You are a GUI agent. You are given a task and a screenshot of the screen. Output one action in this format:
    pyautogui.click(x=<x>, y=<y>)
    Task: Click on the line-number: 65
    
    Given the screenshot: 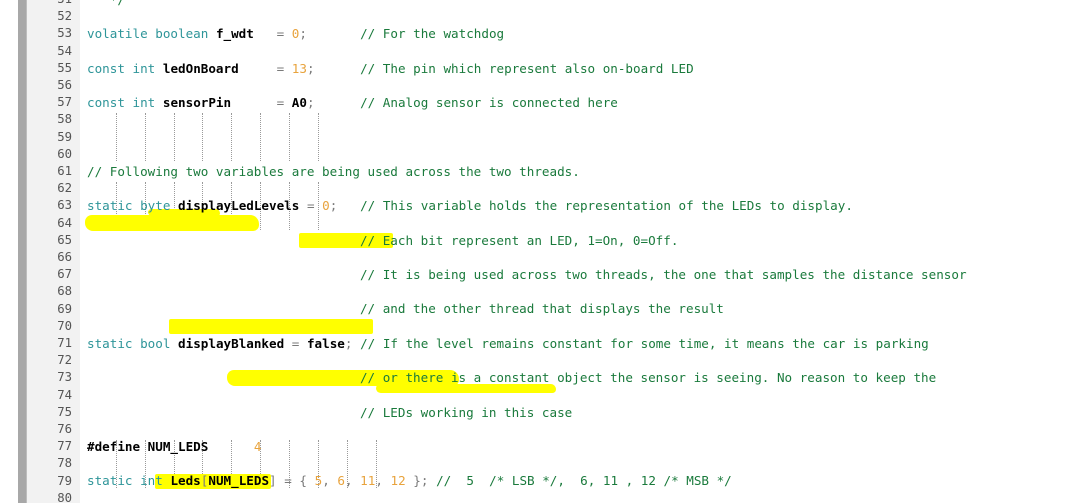 What is the action you would take?
    pyautogui.click(x=64, y=239)
    